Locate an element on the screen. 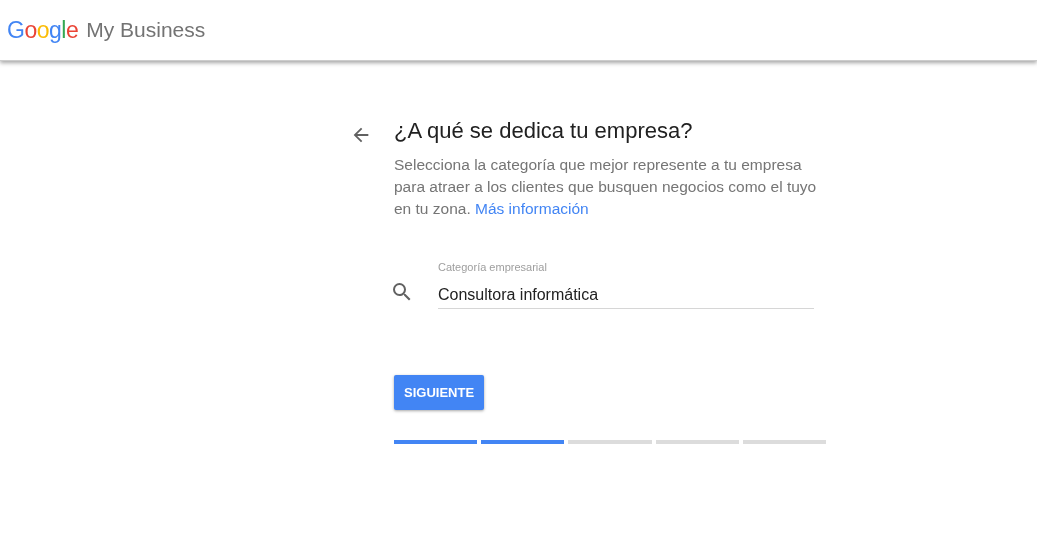 The width and height of the screenshot is (1037, 537). product-name: My Business is located at coordinates (146, 30).